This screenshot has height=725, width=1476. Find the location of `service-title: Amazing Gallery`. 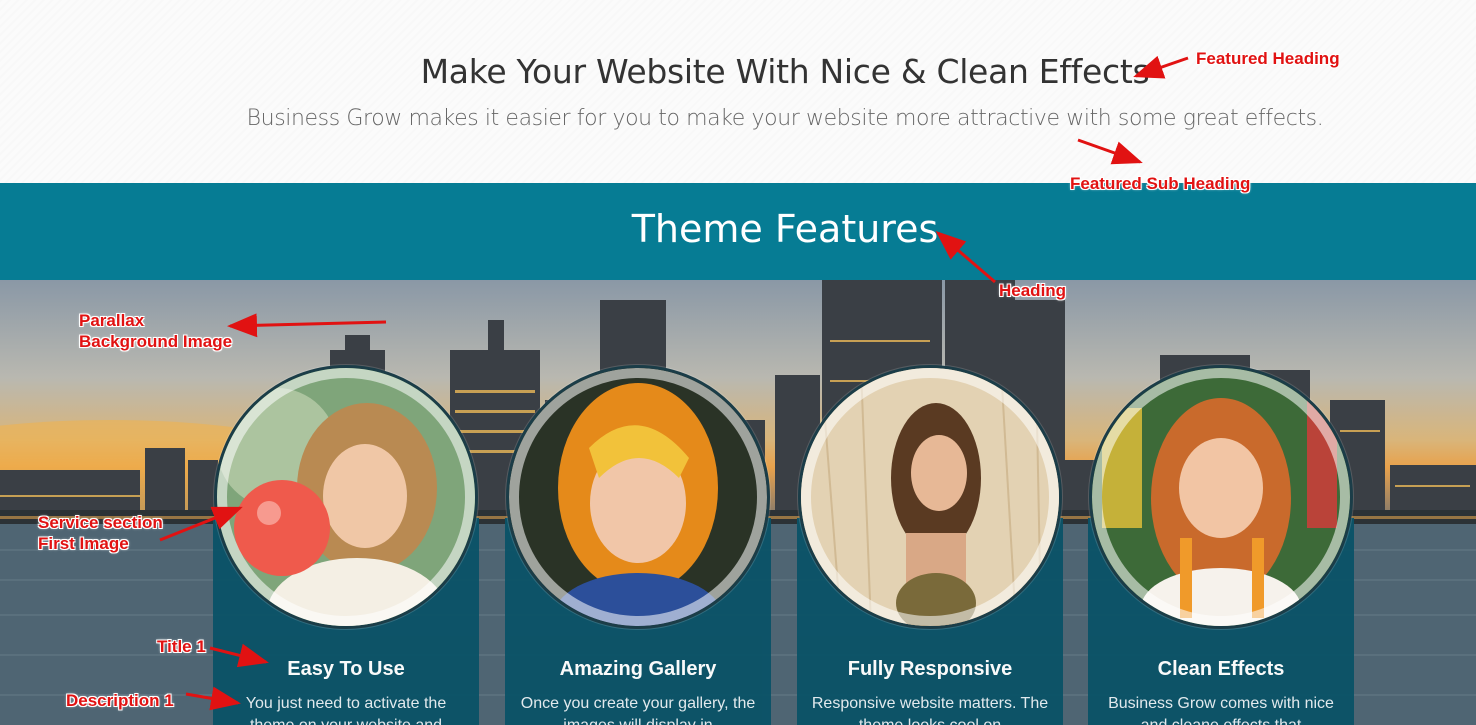

service-title: Amazing Gallery is located at coordinates (638, 669).